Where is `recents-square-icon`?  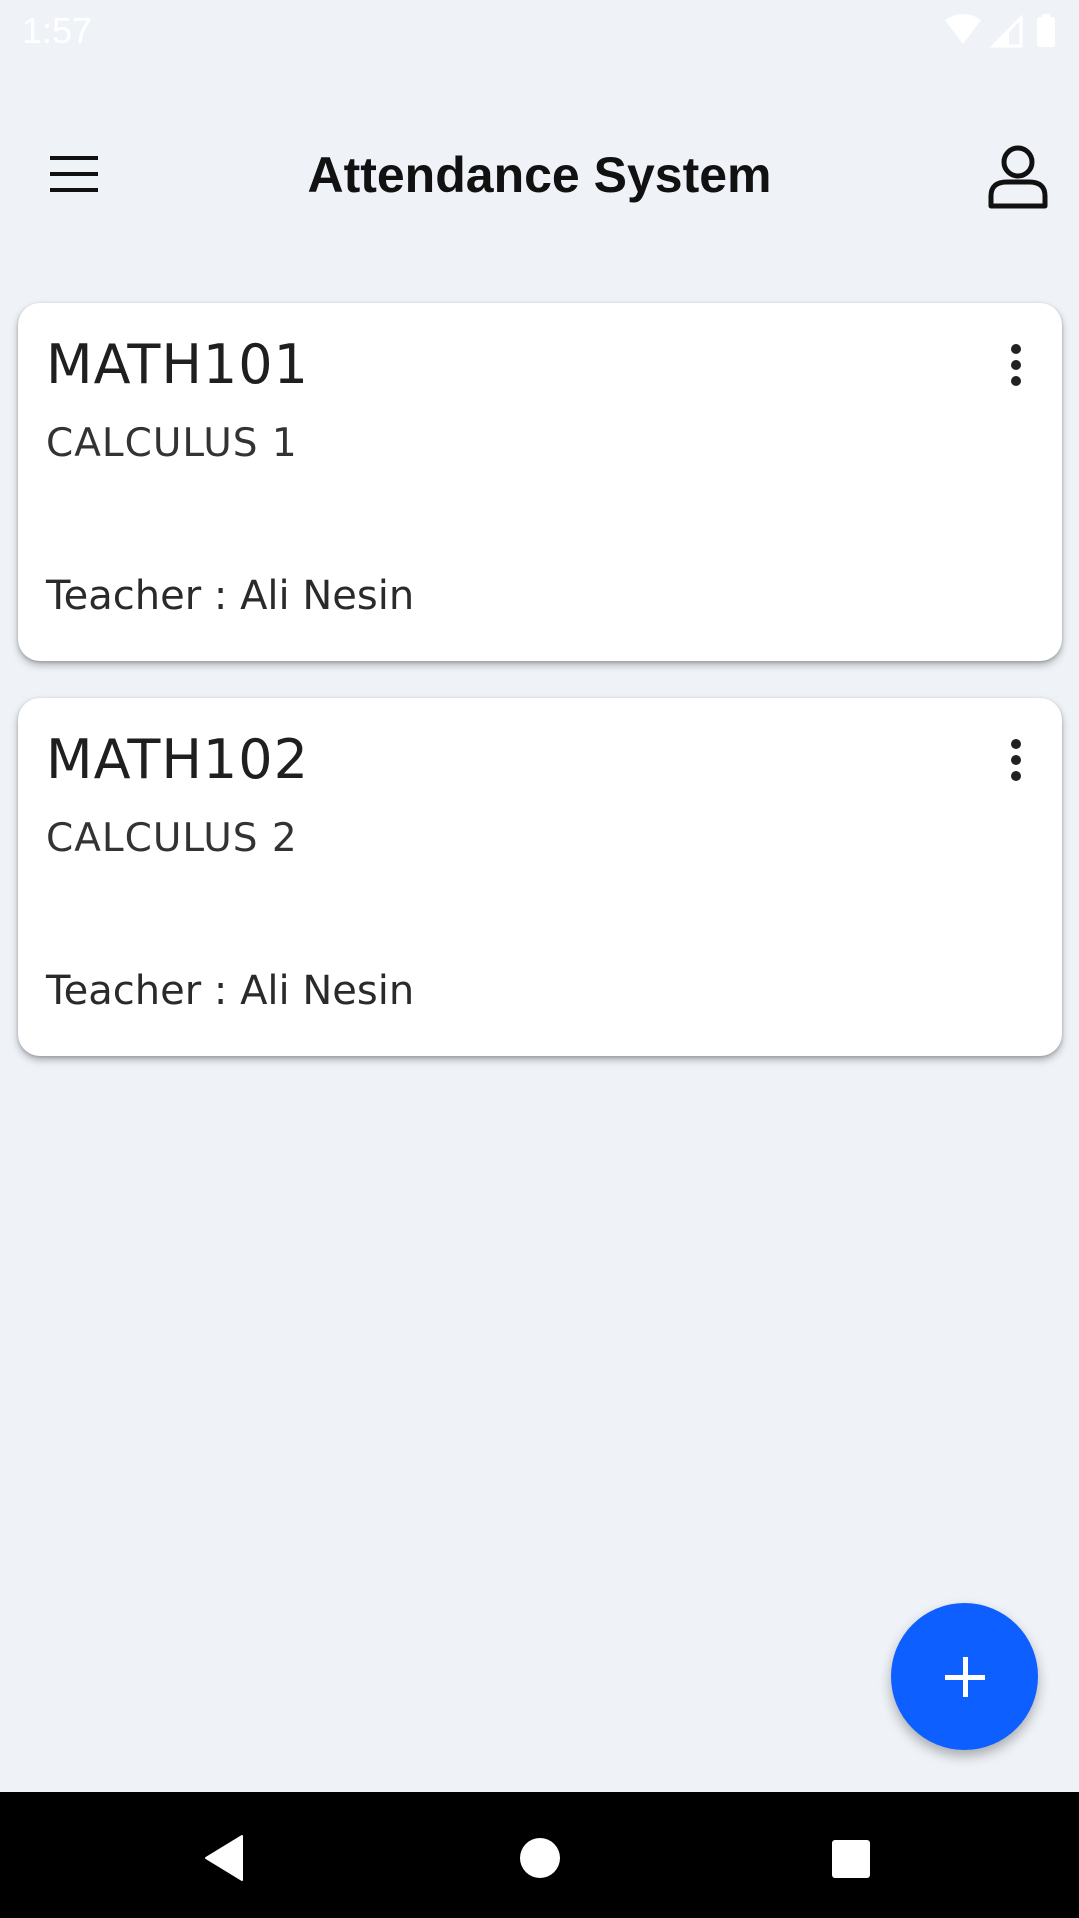
recents-square-icon is located at coordinates (851, 1859).